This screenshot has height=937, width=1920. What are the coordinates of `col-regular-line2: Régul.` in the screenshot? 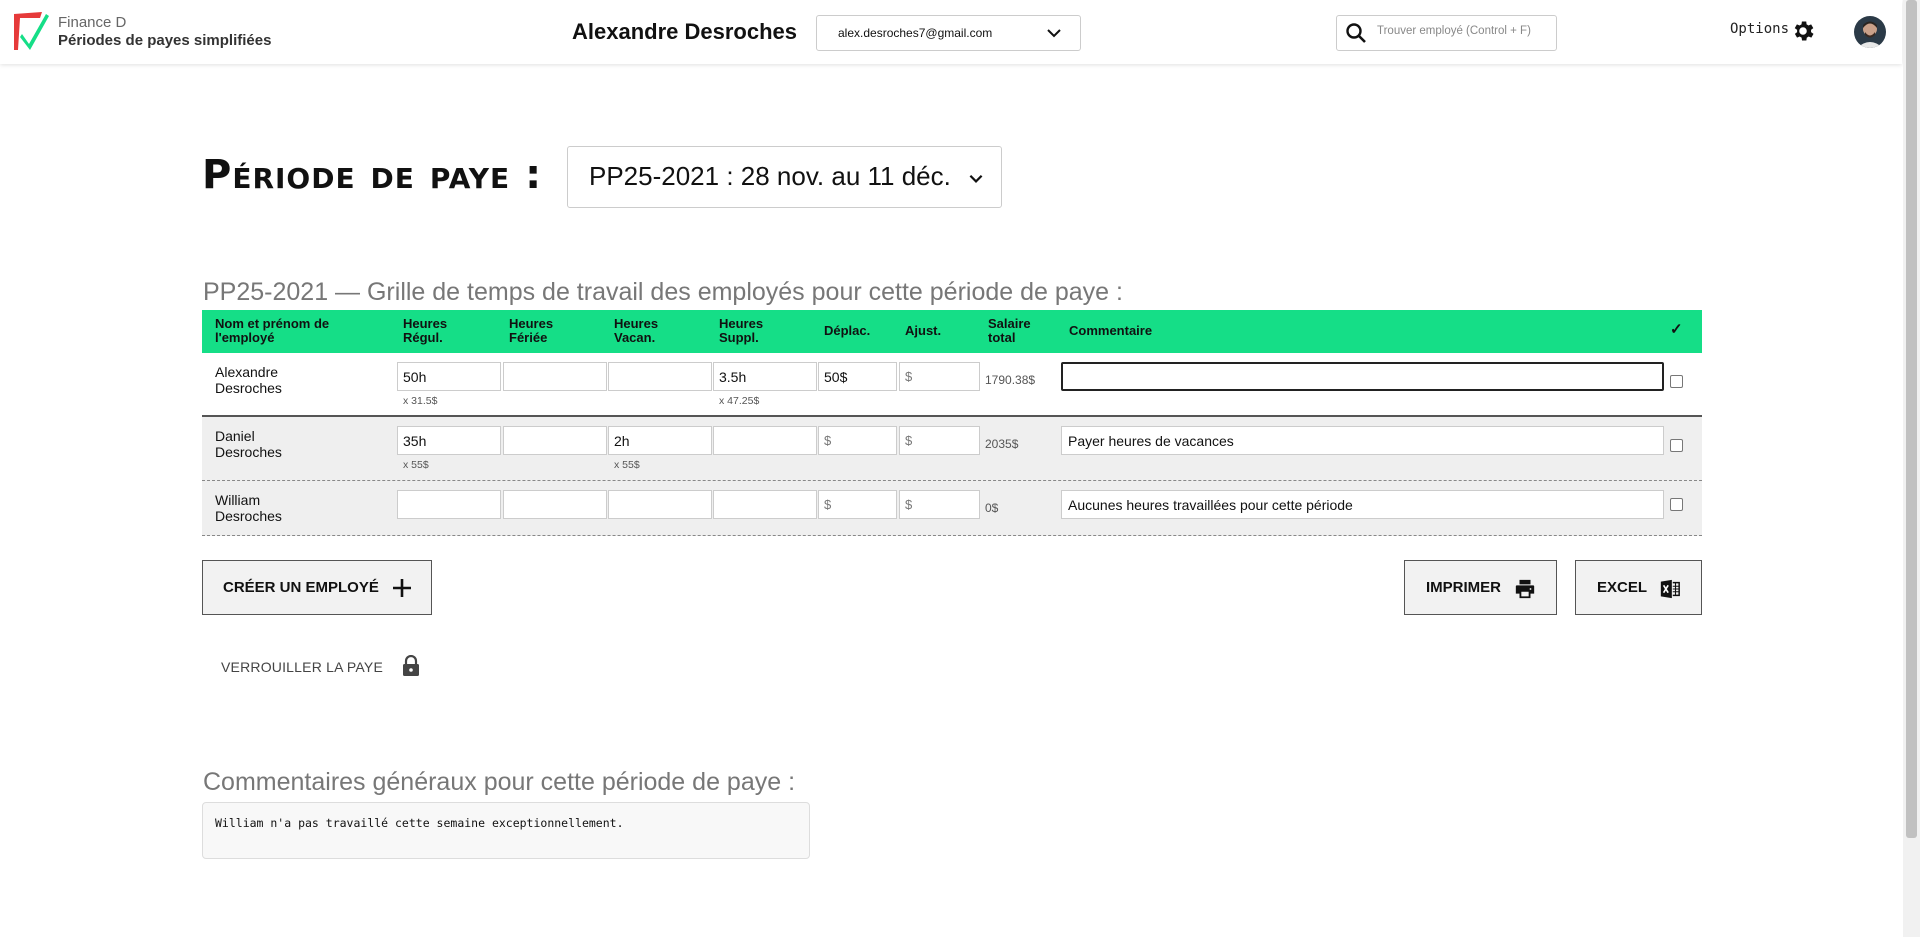 It's located at (423, 337).